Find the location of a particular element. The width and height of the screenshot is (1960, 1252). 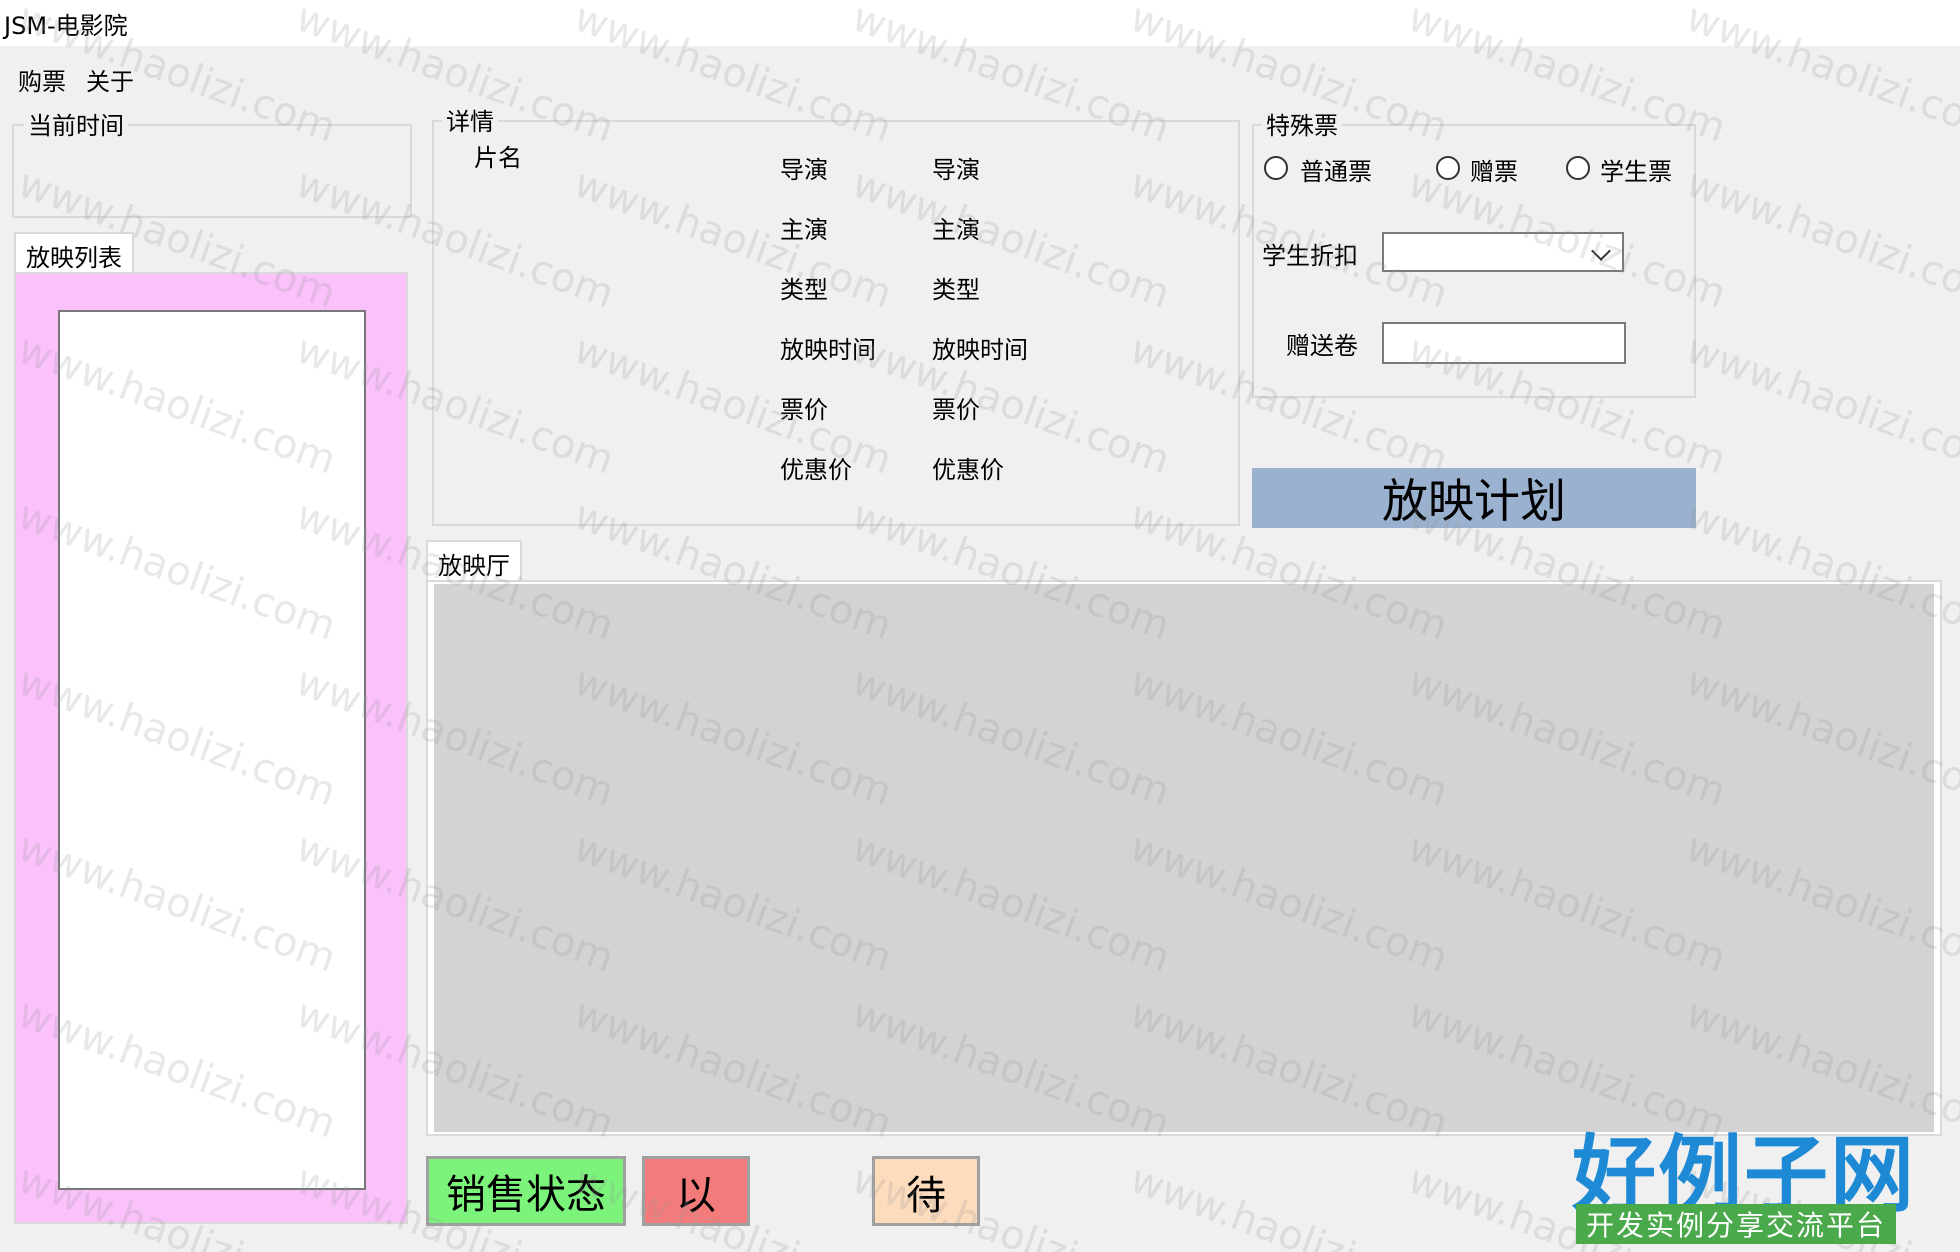

genre-label: 类型 is located at coordinates (804, 290).